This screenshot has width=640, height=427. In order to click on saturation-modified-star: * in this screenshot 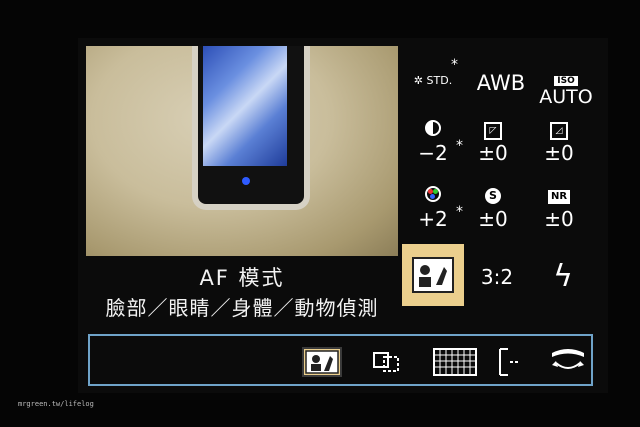, I will do `click(459, 212)`.